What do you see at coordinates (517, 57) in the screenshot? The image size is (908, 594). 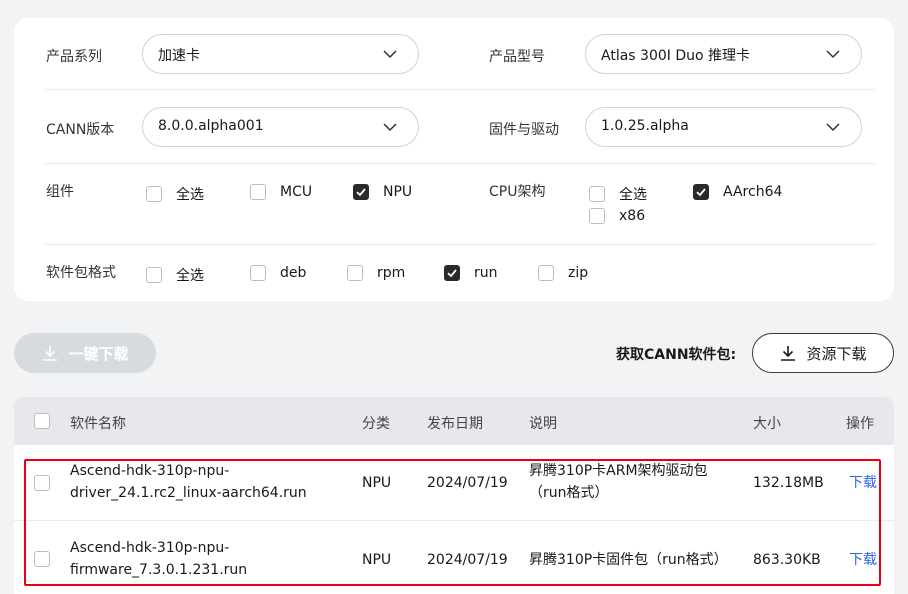 I see `product-model-label: 产品型号` at bounding box center [517, 57].